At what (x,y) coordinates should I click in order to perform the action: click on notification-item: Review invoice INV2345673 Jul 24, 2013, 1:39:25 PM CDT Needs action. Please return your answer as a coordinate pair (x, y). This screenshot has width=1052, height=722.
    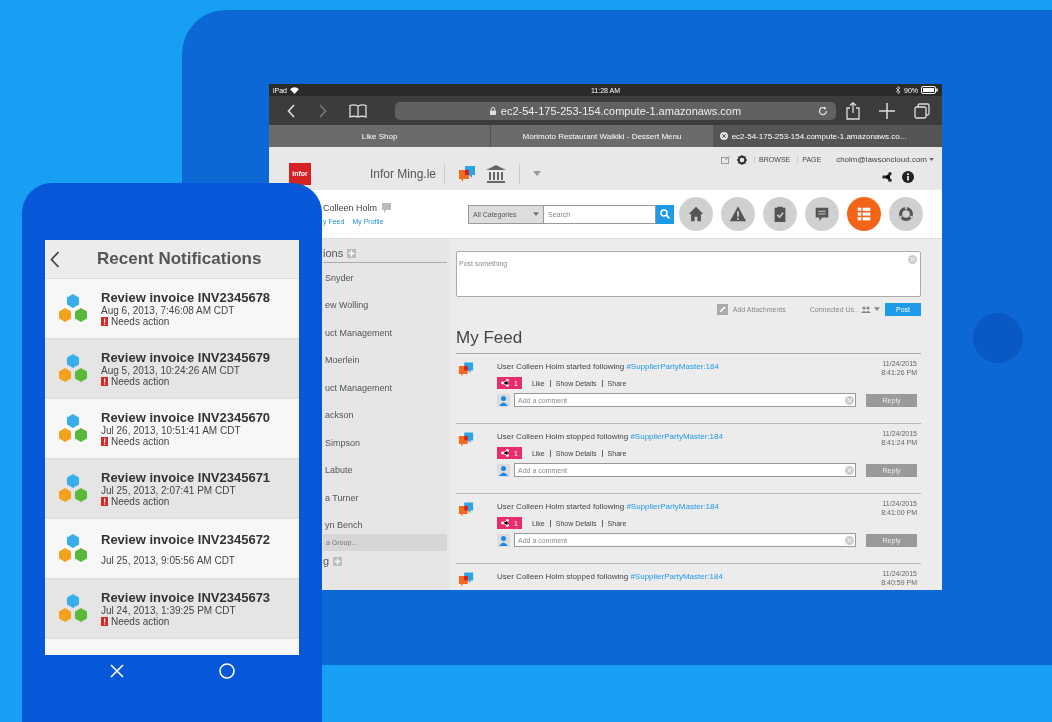
    Looking at the image, I should click on (172, 609).